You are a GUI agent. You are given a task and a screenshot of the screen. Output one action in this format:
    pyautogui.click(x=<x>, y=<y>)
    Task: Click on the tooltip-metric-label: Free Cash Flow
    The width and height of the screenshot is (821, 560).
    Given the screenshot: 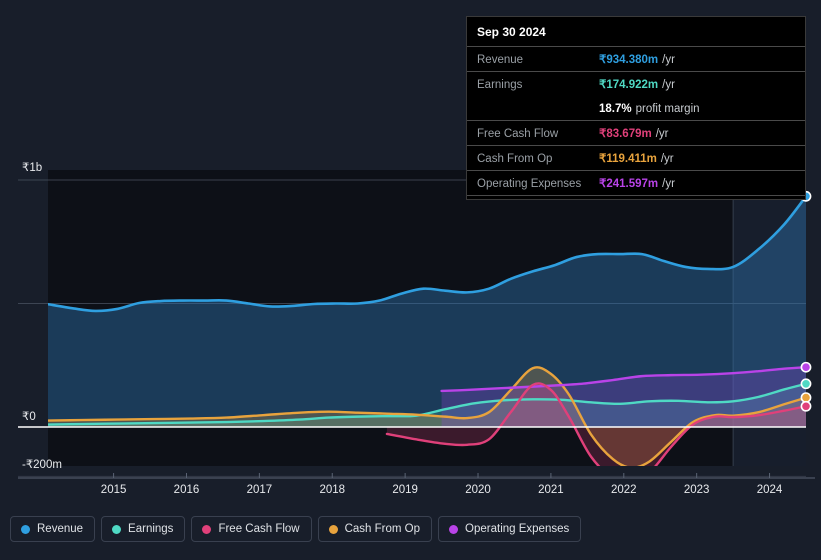 What is the action you would take?
    pyautogui.click(x=518, y=134)
    